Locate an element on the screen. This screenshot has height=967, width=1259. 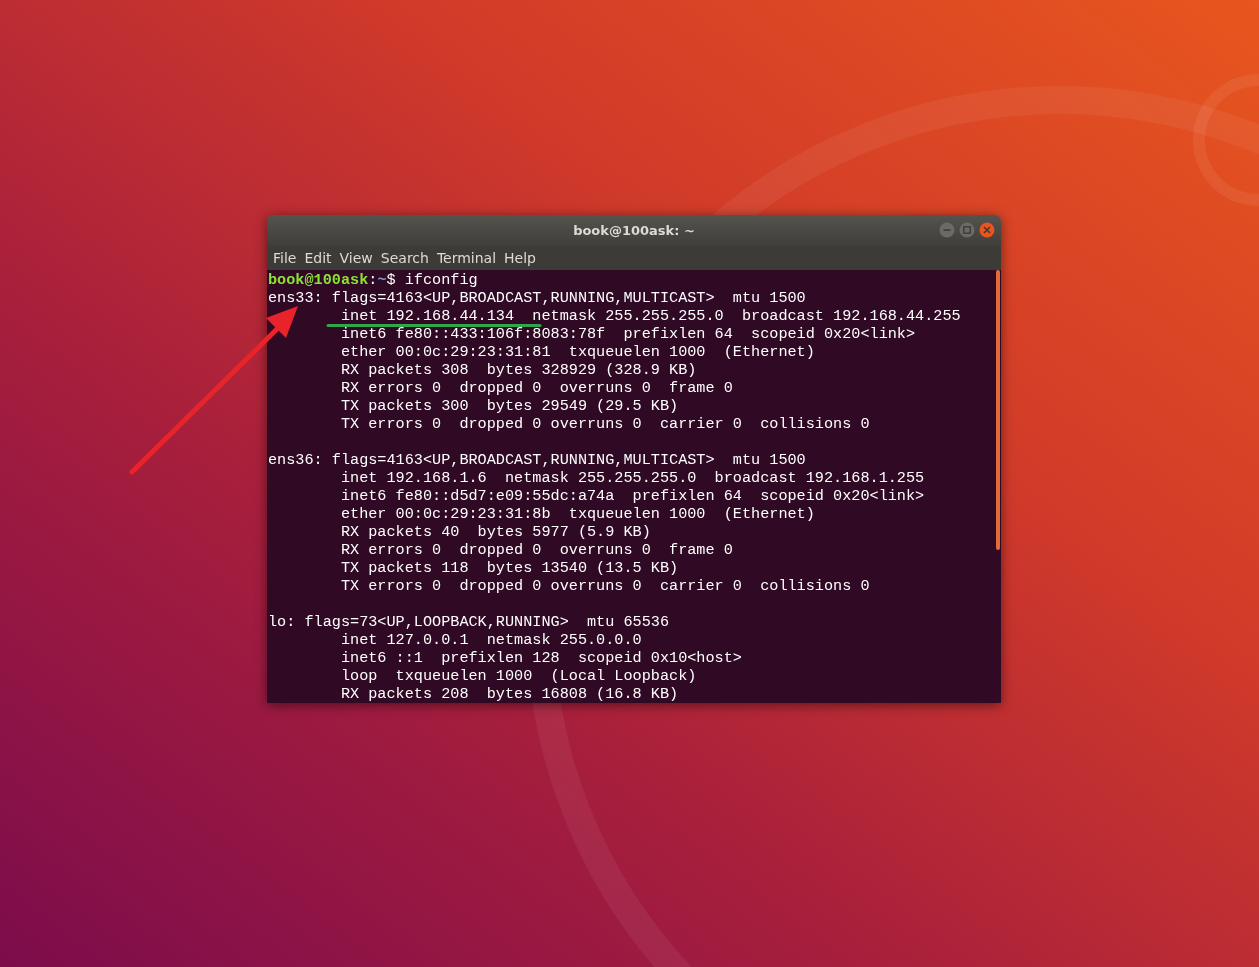
terminal-line: inet 127.0.0.1 netmask 255.0.0.0 is located at coordinates (490, 640).